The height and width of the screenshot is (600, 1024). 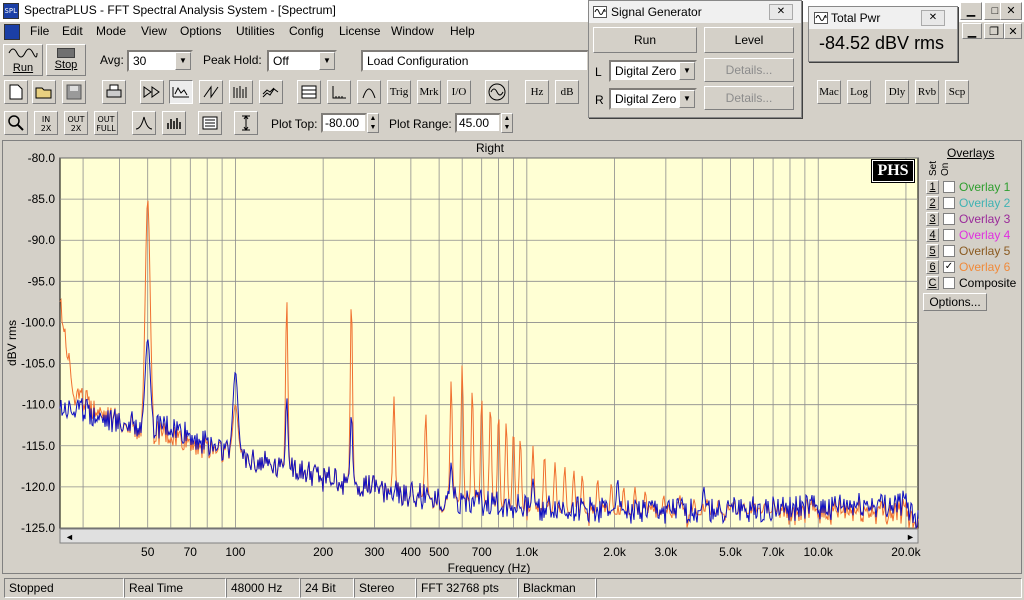 What do you see at coordinates (507, 123) in the screenshot?
I see `plot-range-spinner: ▲ ▼` at bounding box center [507, 123].